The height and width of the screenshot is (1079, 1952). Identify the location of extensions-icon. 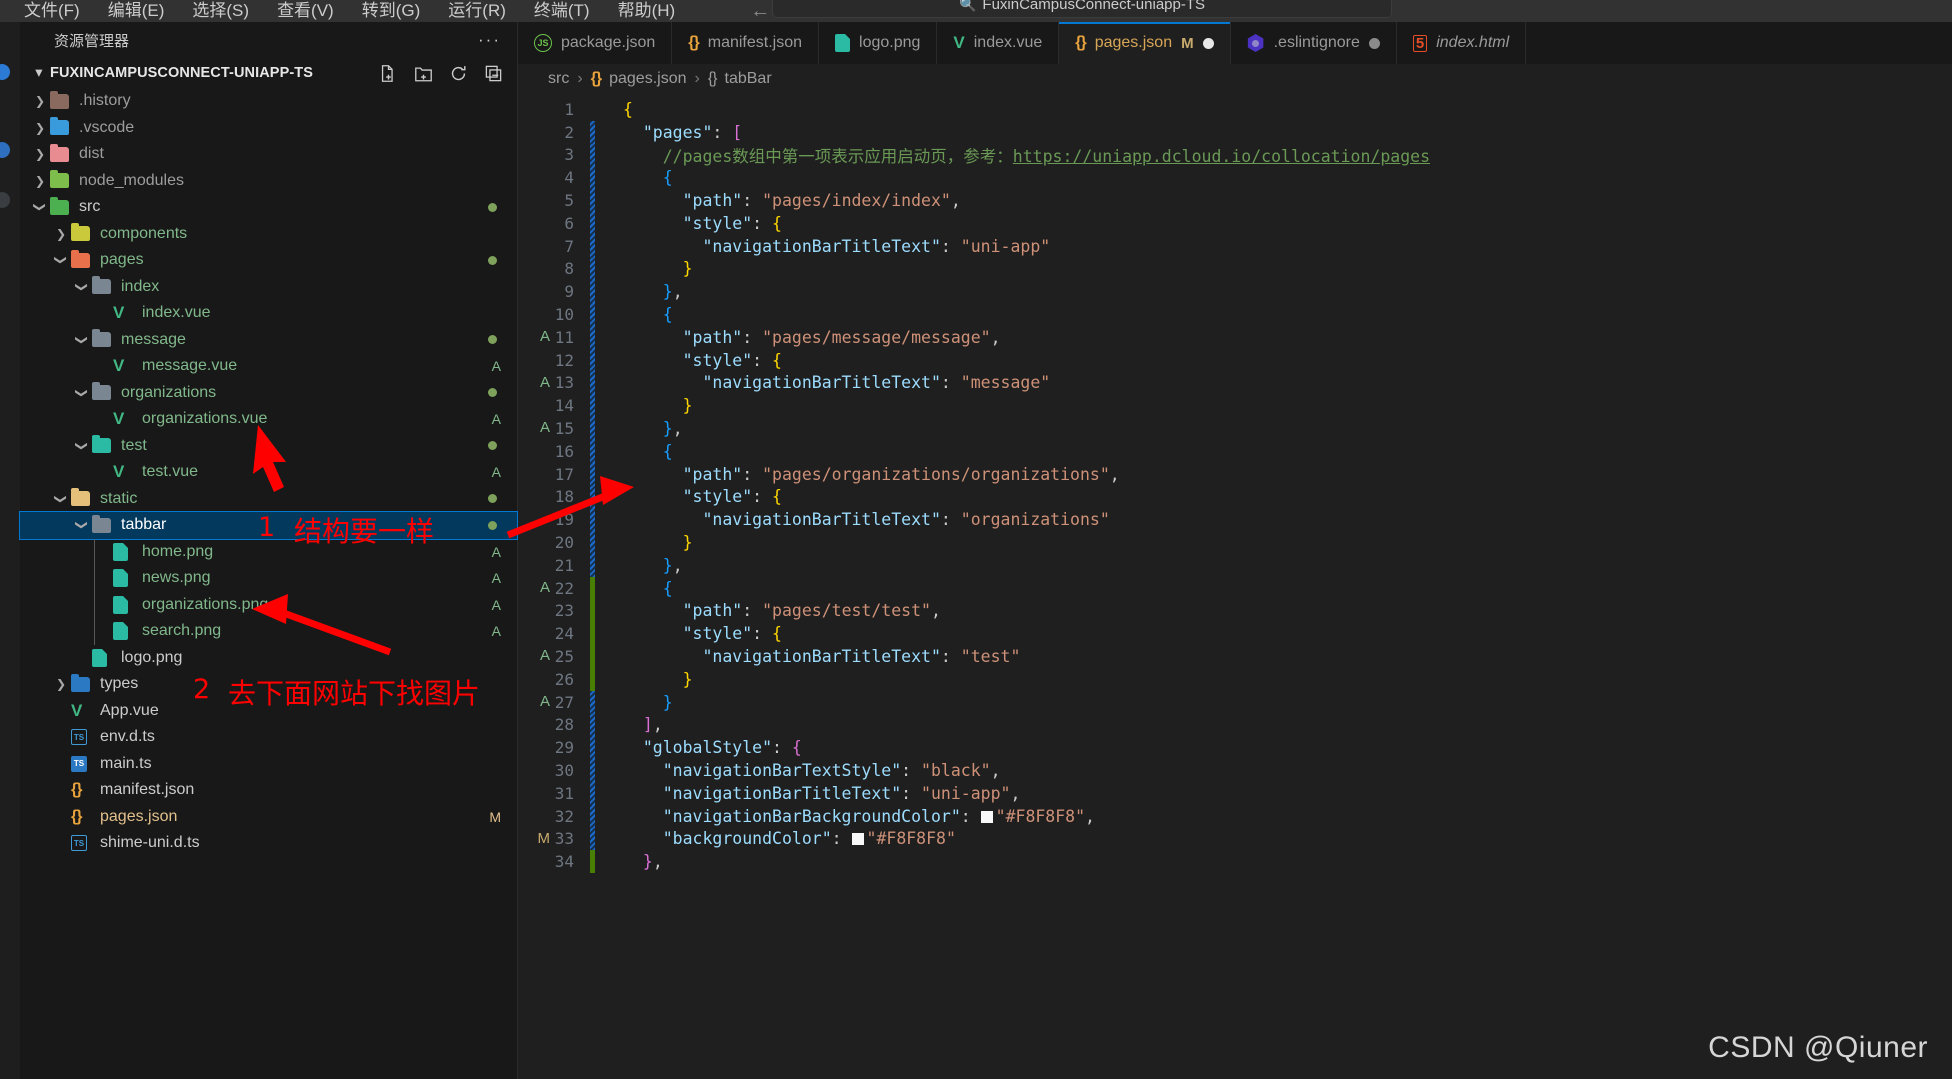
(5, 200).